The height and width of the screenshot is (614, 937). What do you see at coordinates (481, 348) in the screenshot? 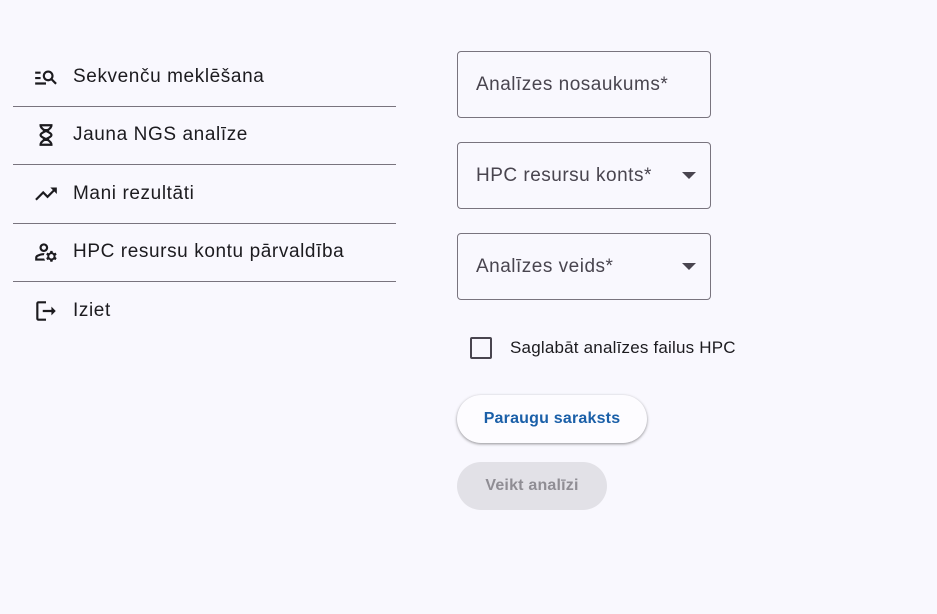
I see `save-files-checkbox` at bounding box center [481, 348].